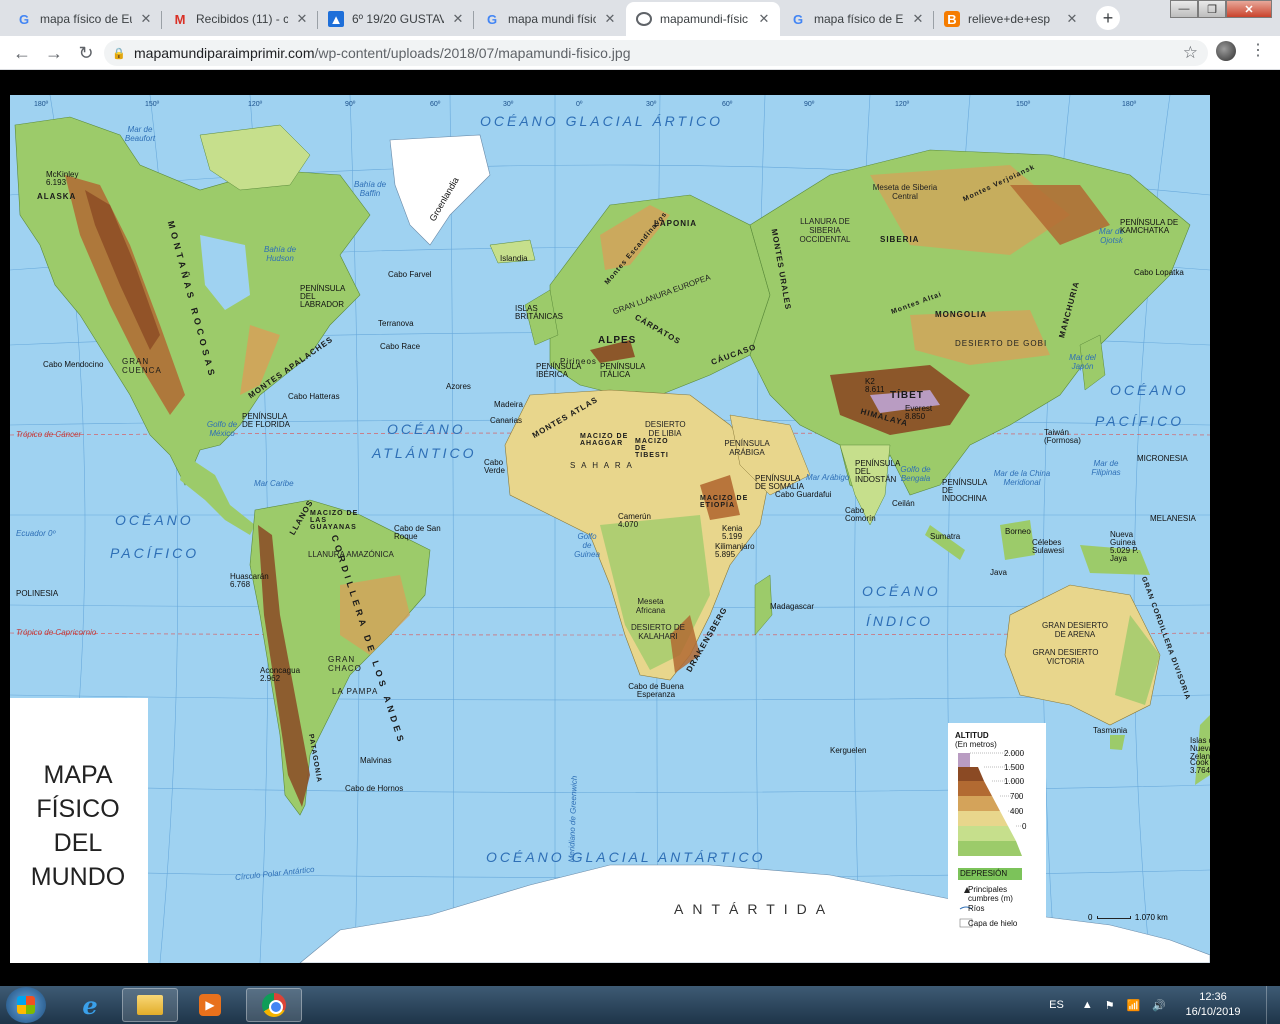  I want to click on coord-top: 90º, so click(350, 104).